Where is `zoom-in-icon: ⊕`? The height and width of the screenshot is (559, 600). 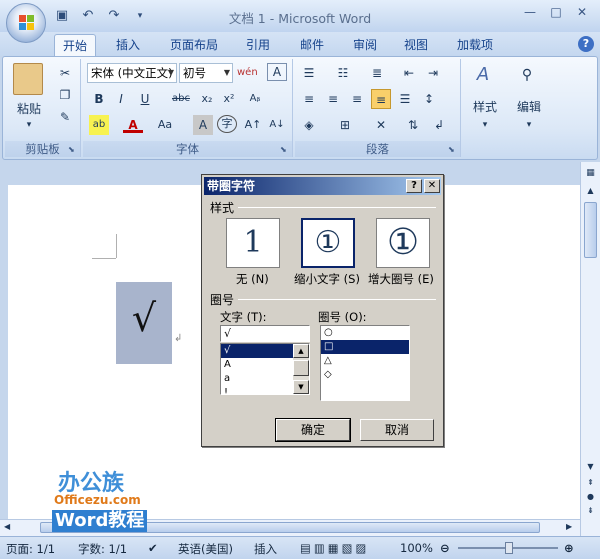 zoom-in-icon: ⊕ is located at coordinates (569, 548).